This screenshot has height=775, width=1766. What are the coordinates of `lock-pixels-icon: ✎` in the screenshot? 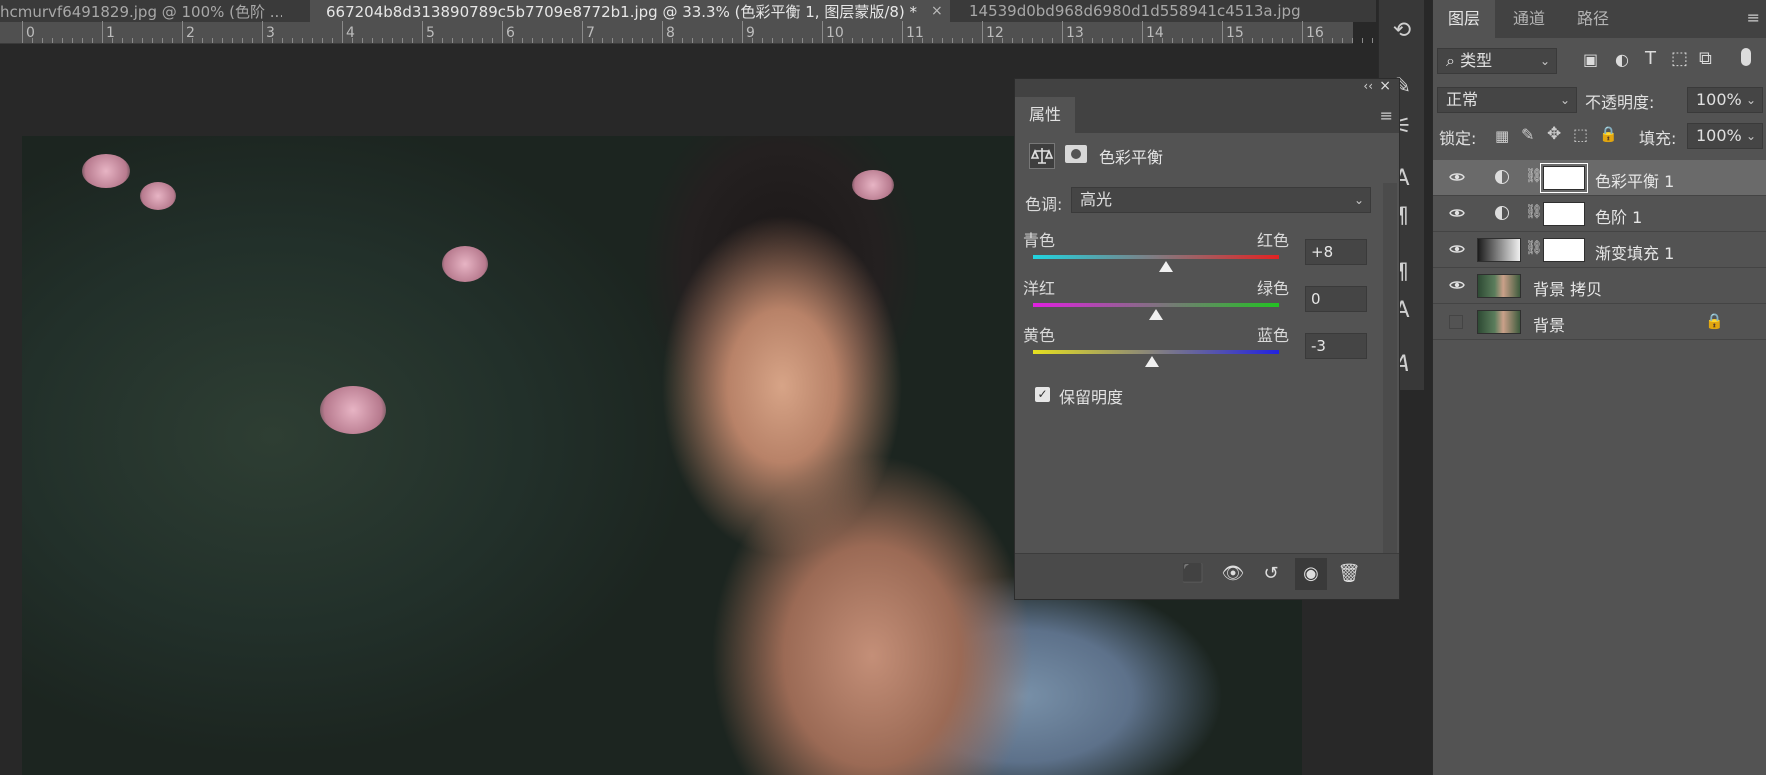 It's located at (1527, 134).